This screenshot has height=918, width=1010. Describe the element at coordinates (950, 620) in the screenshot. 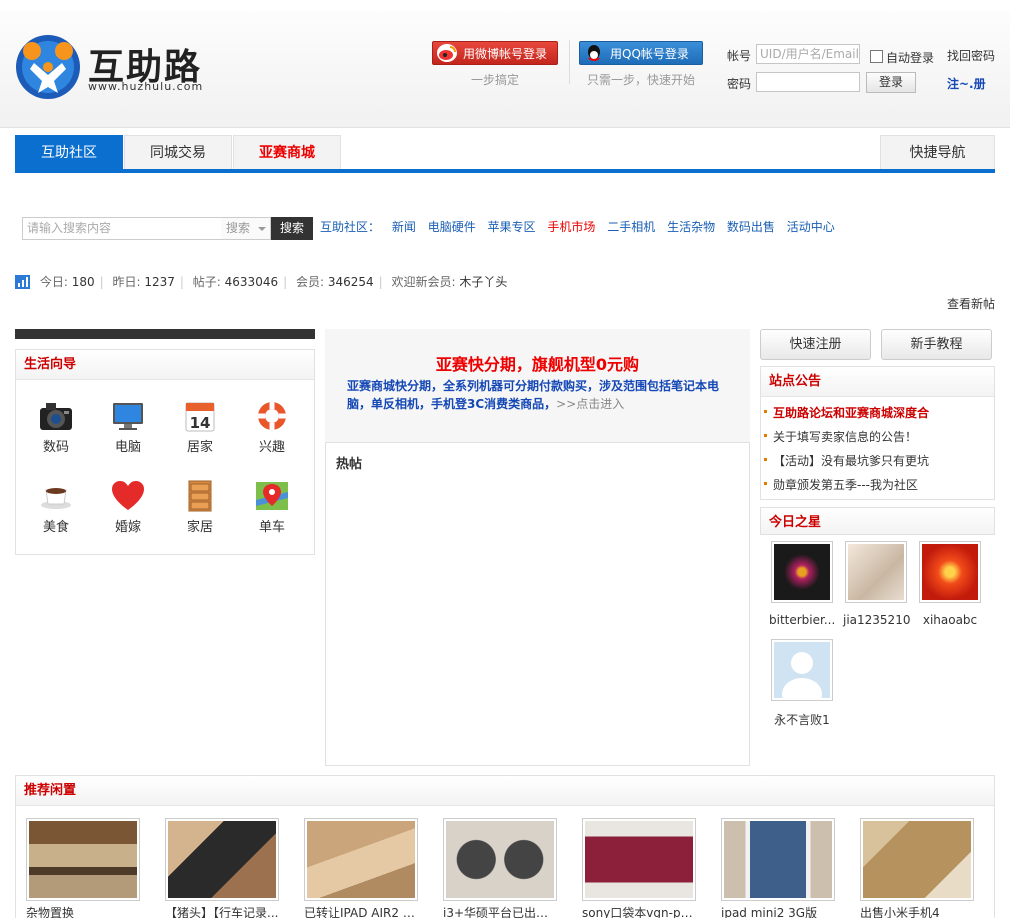

I see `star-user-name: xihaoabc` at that location.